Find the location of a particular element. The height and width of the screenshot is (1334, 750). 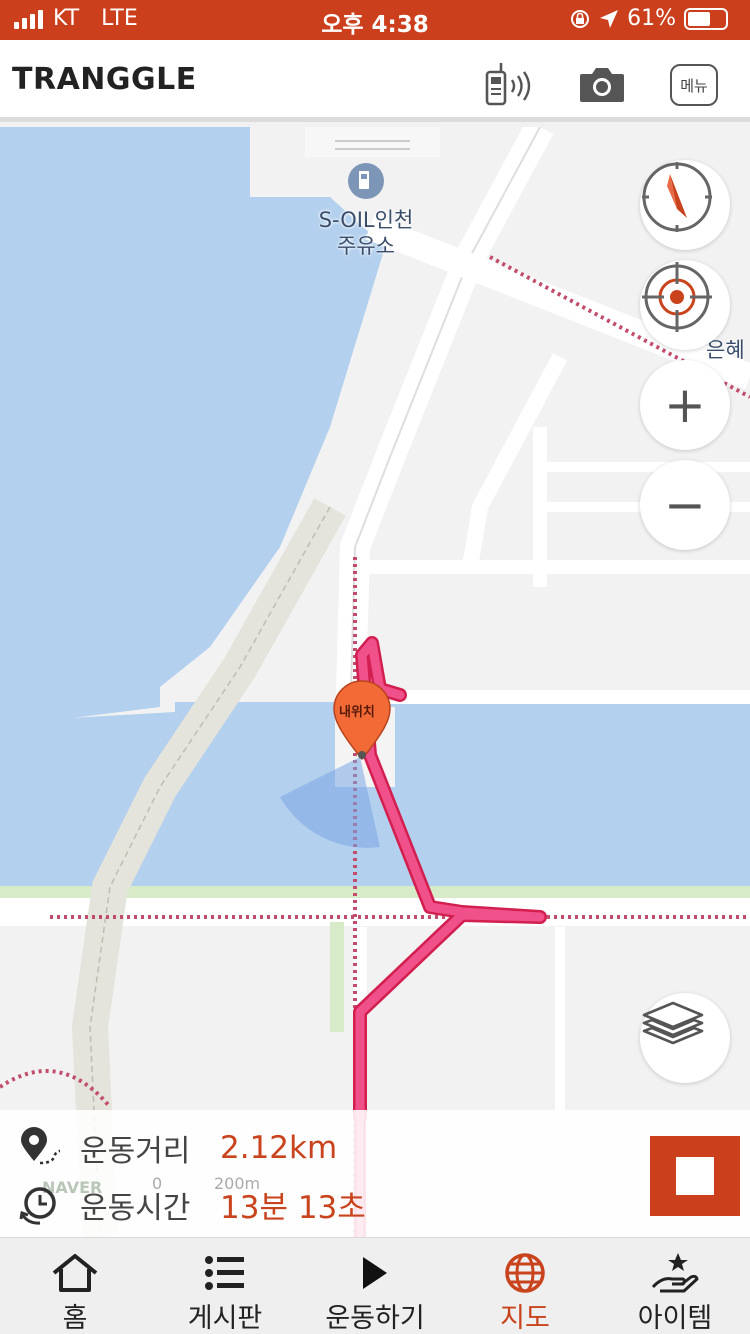

minus-icon: − is located at coordinates (685, 505).